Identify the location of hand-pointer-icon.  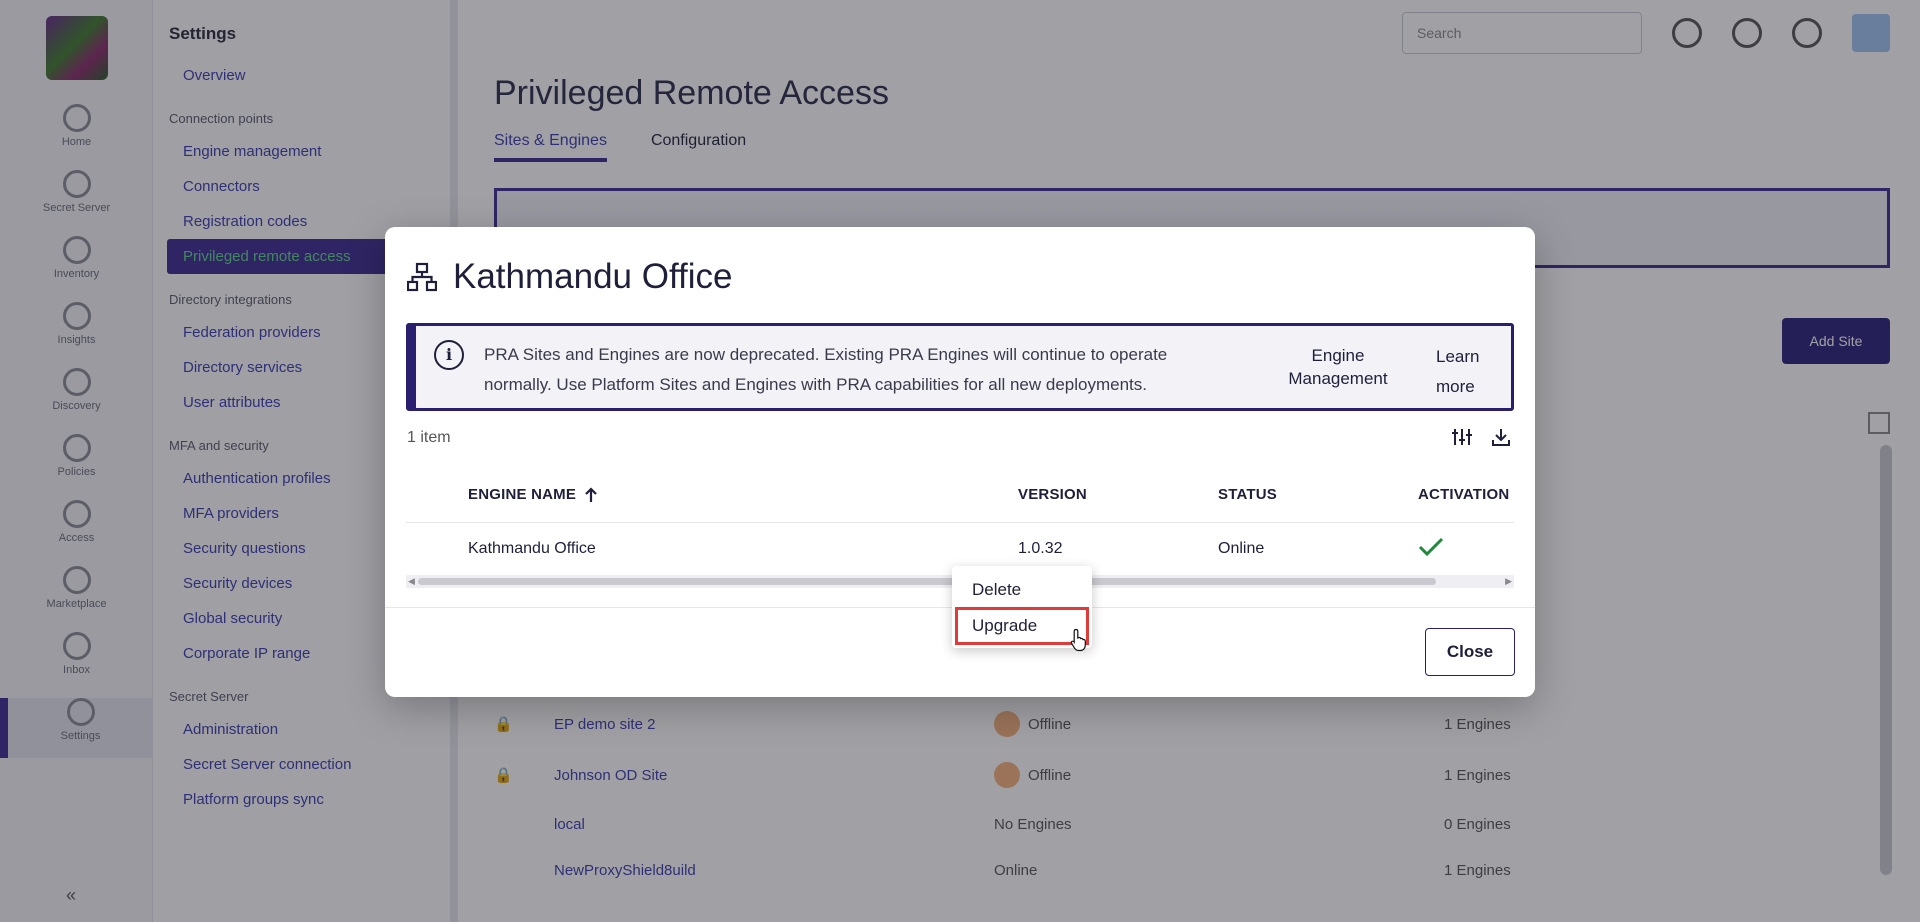
(1078, 640).